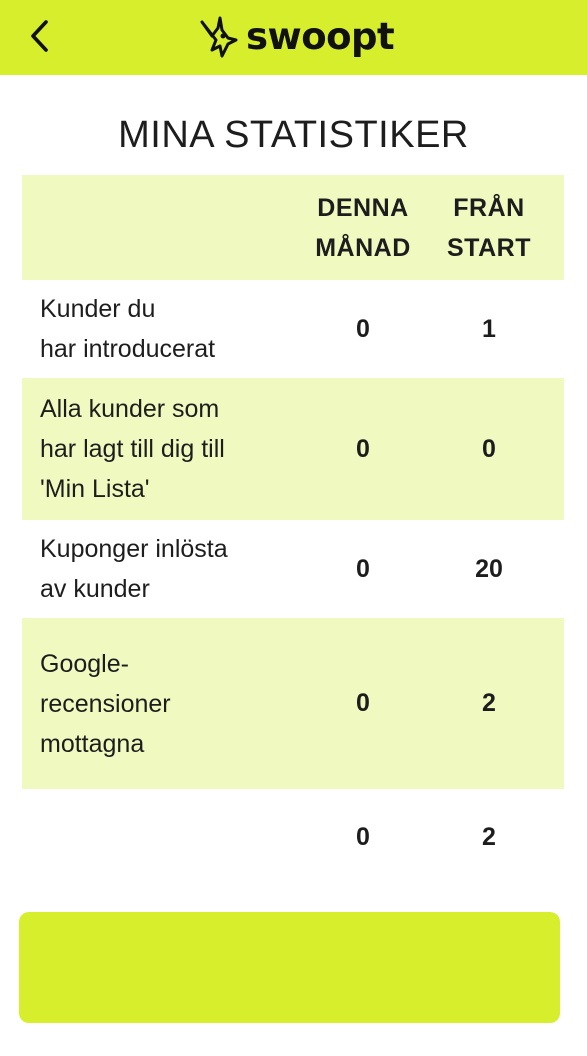 Image resolution: width=587 pixels, height=1056 pixels. What do you see at coordinates (489, 568) in the screenshot?
I see `value-since-start: 20` at bounding box center [489, 568].